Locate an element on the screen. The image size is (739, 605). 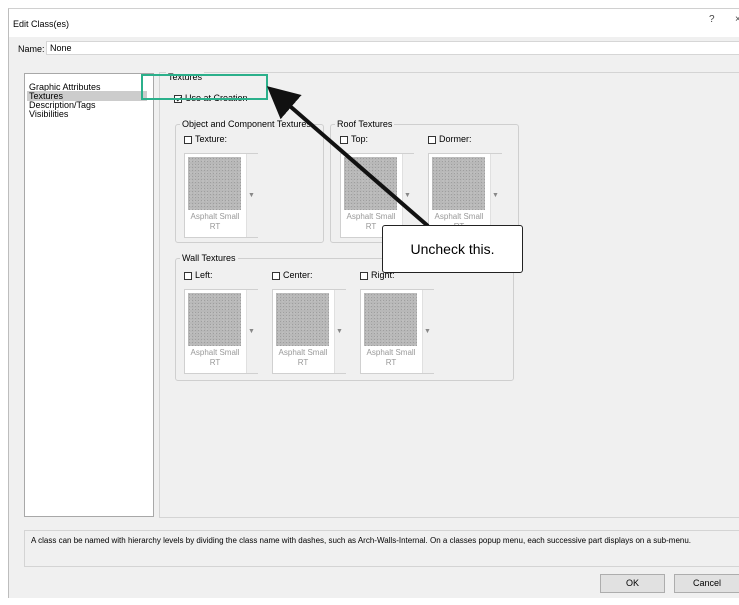
wall-left-label: Left: is located at coordinates (204, 275).